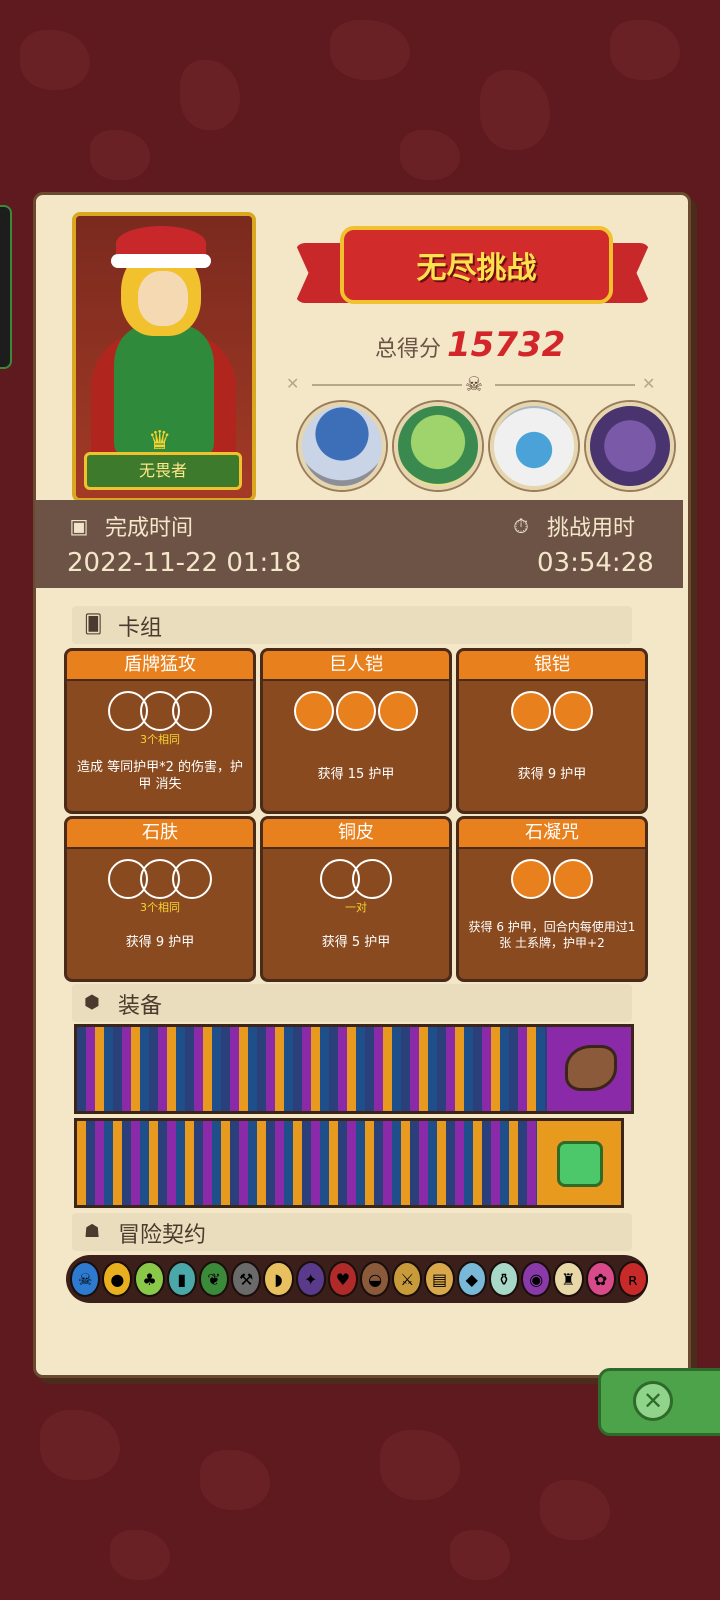 This screenshot has height=1600, width=720. I want to click on flower-icon: ✿, so click(600, 1279).